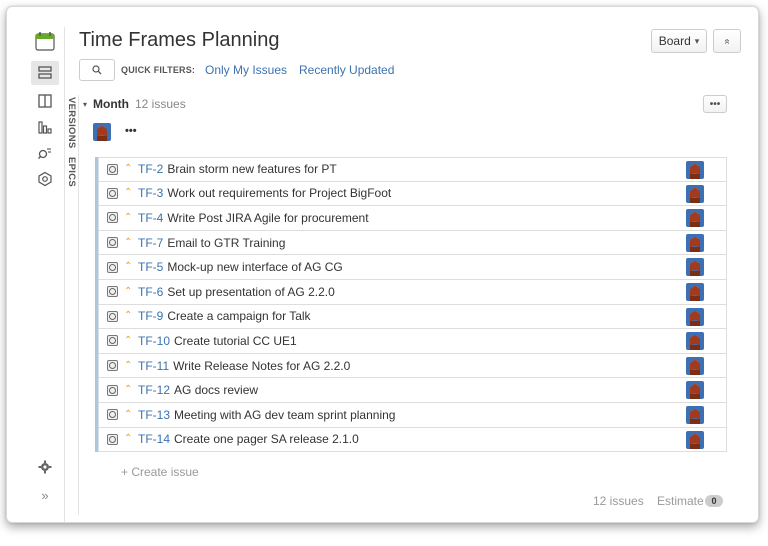  Describe the element at coordinates (715, 104) in the screenshot. I see `sprint-more-actions-button: •••` at that location.